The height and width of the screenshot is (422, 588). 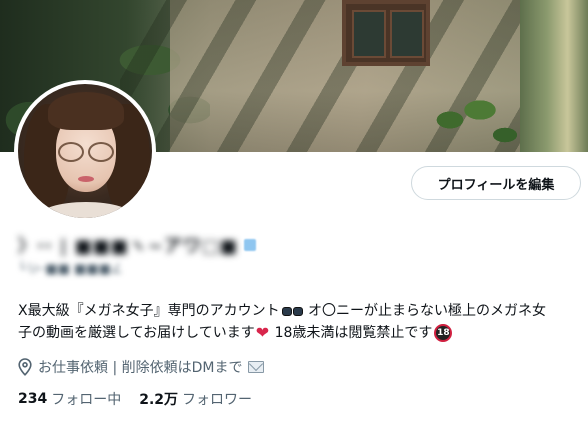 I want to click on bio-line-2: 子の動画を厳選してお届けしています❤ 18歳未満は閲覧禁止です 18, so click(x=298, y=333).